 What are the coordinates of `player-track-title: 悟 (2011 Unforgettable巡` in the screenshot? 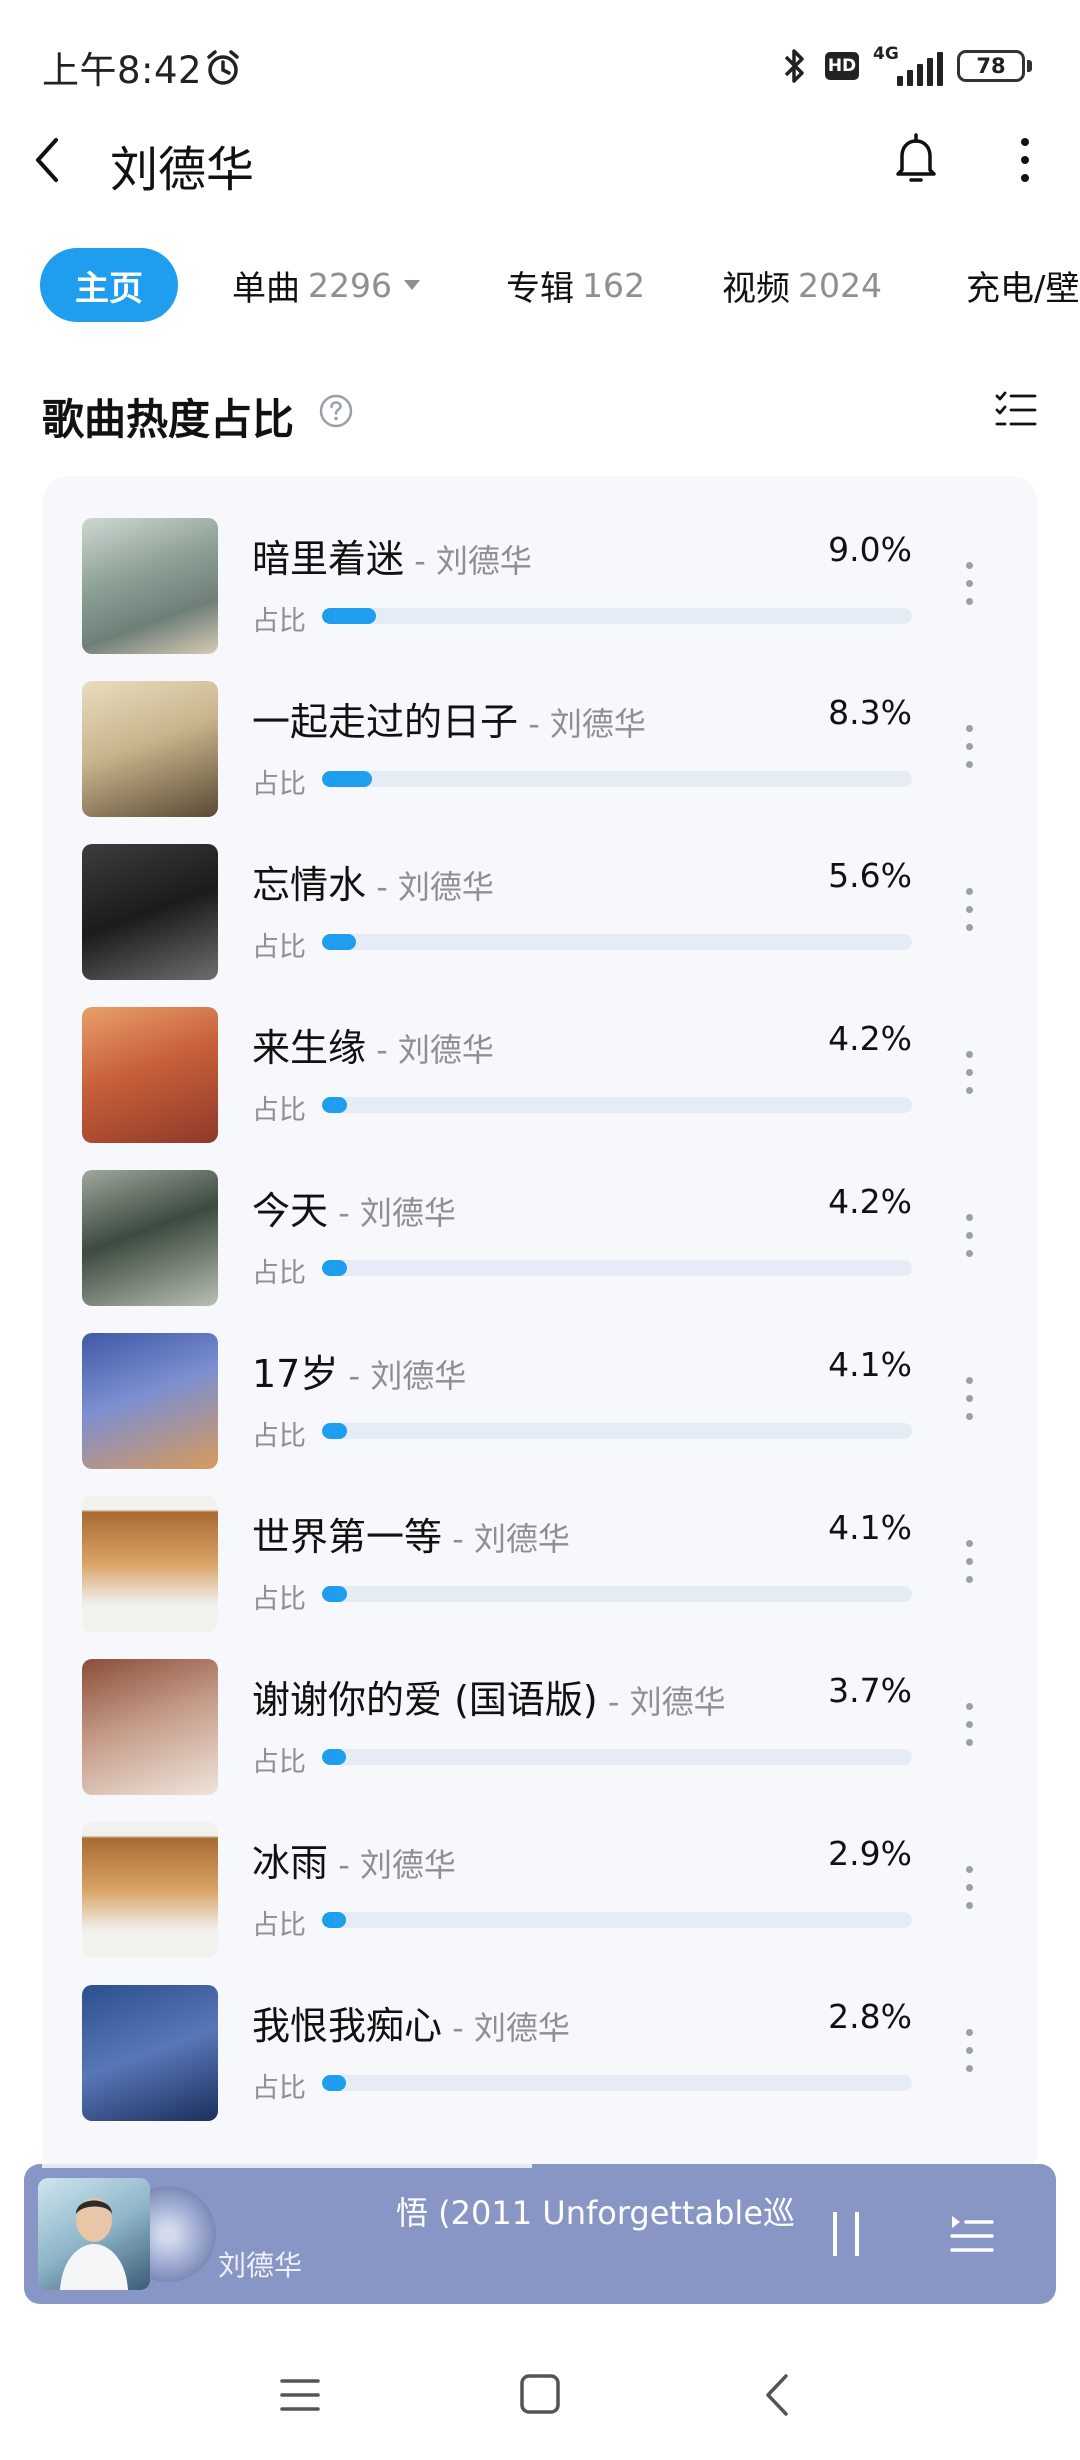 It's located at (596, 2213).